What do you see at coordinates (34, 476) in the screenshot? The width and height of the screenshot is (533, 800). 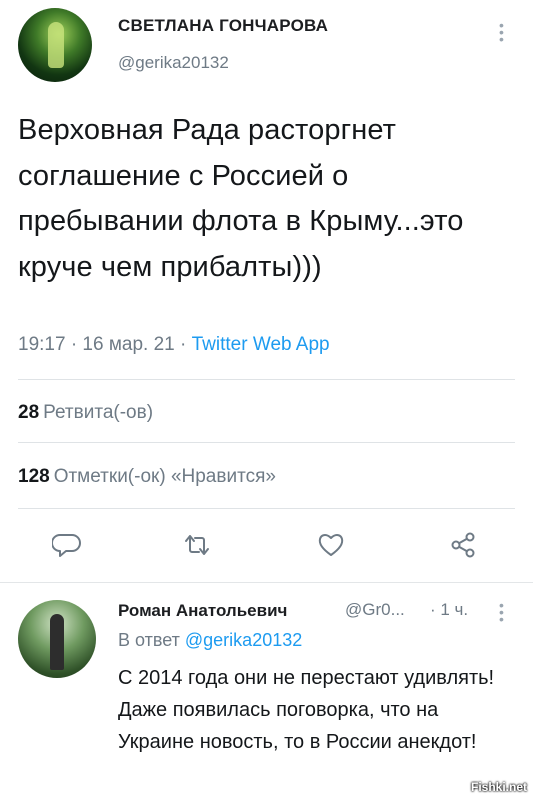 I see `likes-count: 128` at bounding box center [34, 476].